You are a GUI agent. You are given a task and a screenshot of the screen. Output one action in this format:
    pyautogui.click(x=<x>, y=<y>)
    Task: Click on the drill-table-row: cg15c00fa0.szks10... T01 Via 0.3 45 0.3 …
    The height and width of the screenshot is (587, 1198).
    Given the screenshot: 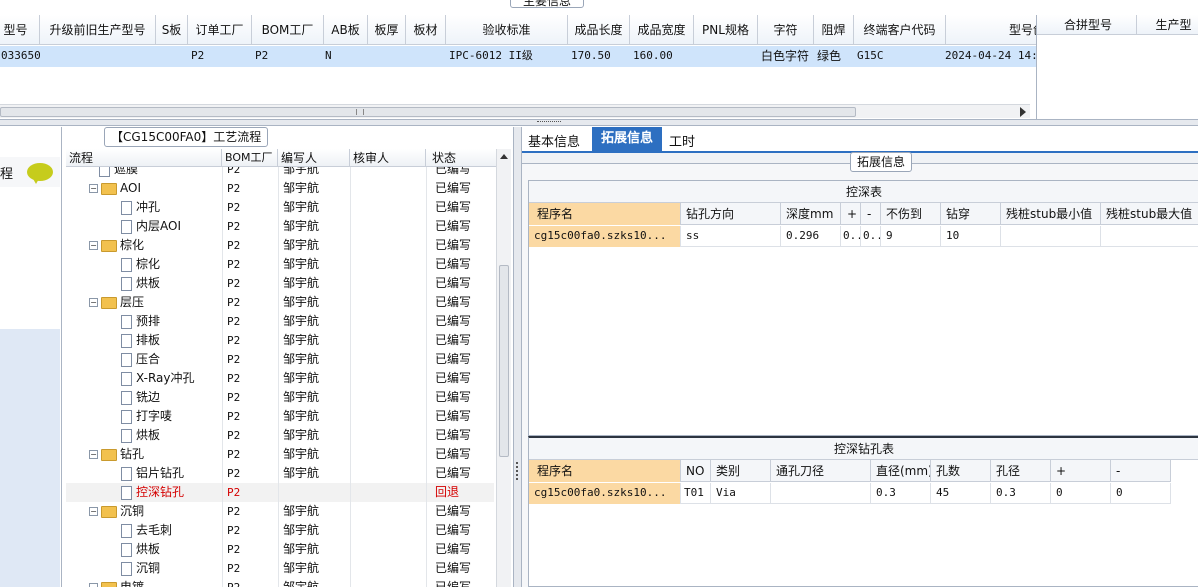 What is the action you would take?
    pyautogui.click(x=850, y=493)
    